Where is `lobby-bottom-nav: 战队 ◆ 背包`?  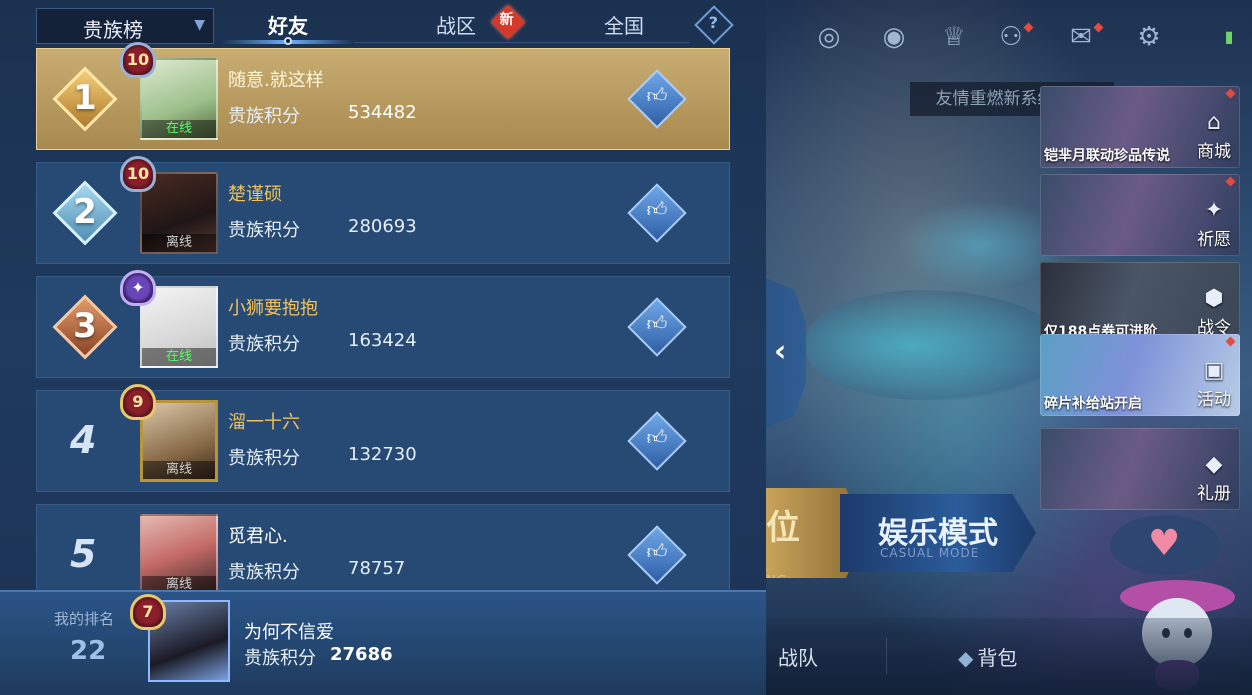
lobby-bottom-nav: 战队 ◆ 背包 is located at coordinates (1009, 656).